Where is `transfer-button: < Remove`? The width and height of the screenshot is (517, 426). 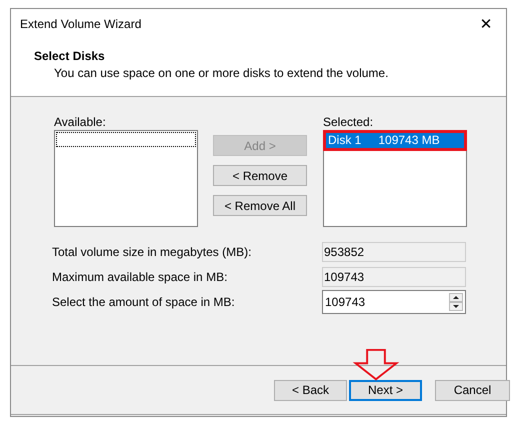 transfer-button: < Remove is located at coordinates (260, 175).